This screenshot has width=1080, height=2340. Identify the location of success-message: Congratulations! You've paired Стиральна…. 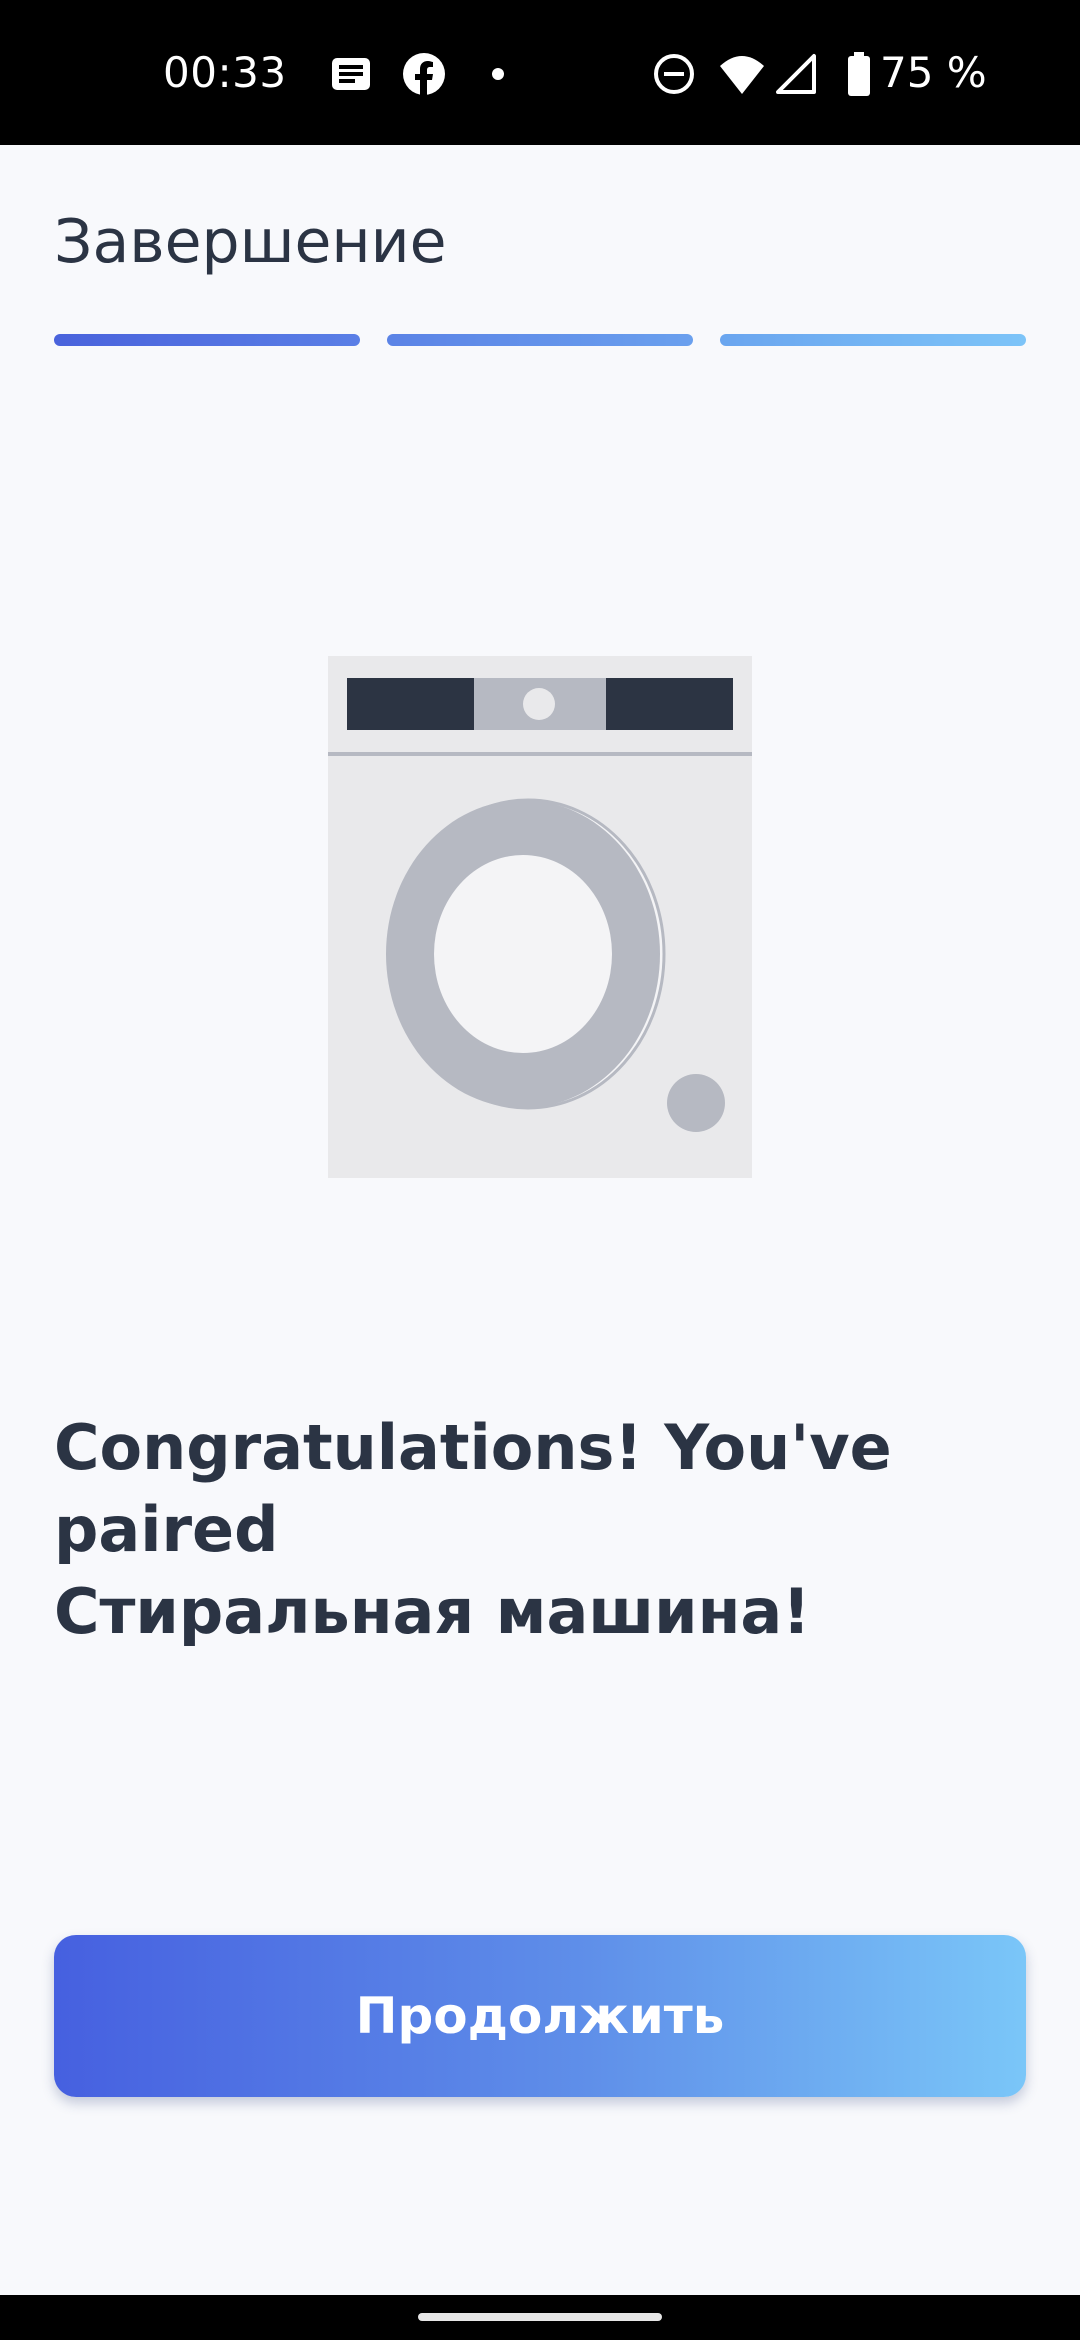
(544, 1530).